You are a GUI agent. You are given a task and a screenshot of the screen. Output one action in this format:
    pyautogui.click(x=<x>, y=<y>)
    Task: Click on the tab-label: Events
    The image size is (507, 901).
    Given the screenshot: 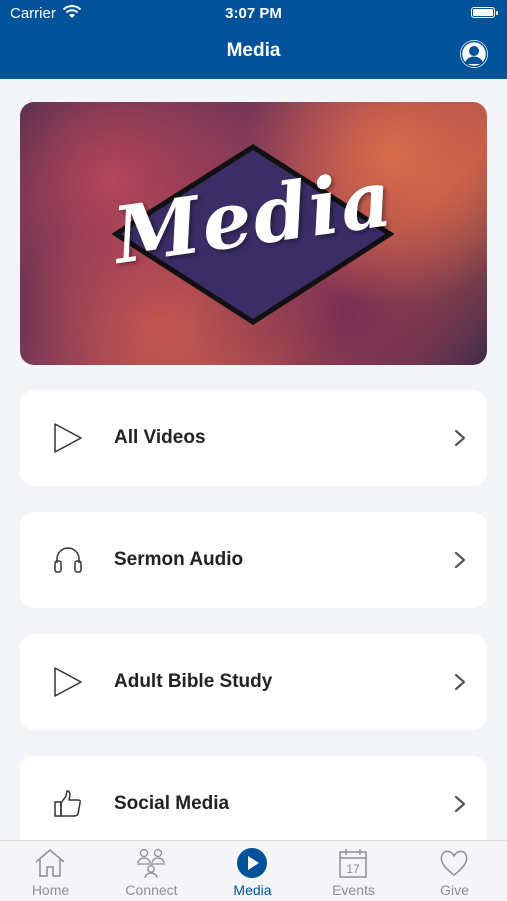 What is the action you would take?
    pyautogui.click(x=353, y=890)
    